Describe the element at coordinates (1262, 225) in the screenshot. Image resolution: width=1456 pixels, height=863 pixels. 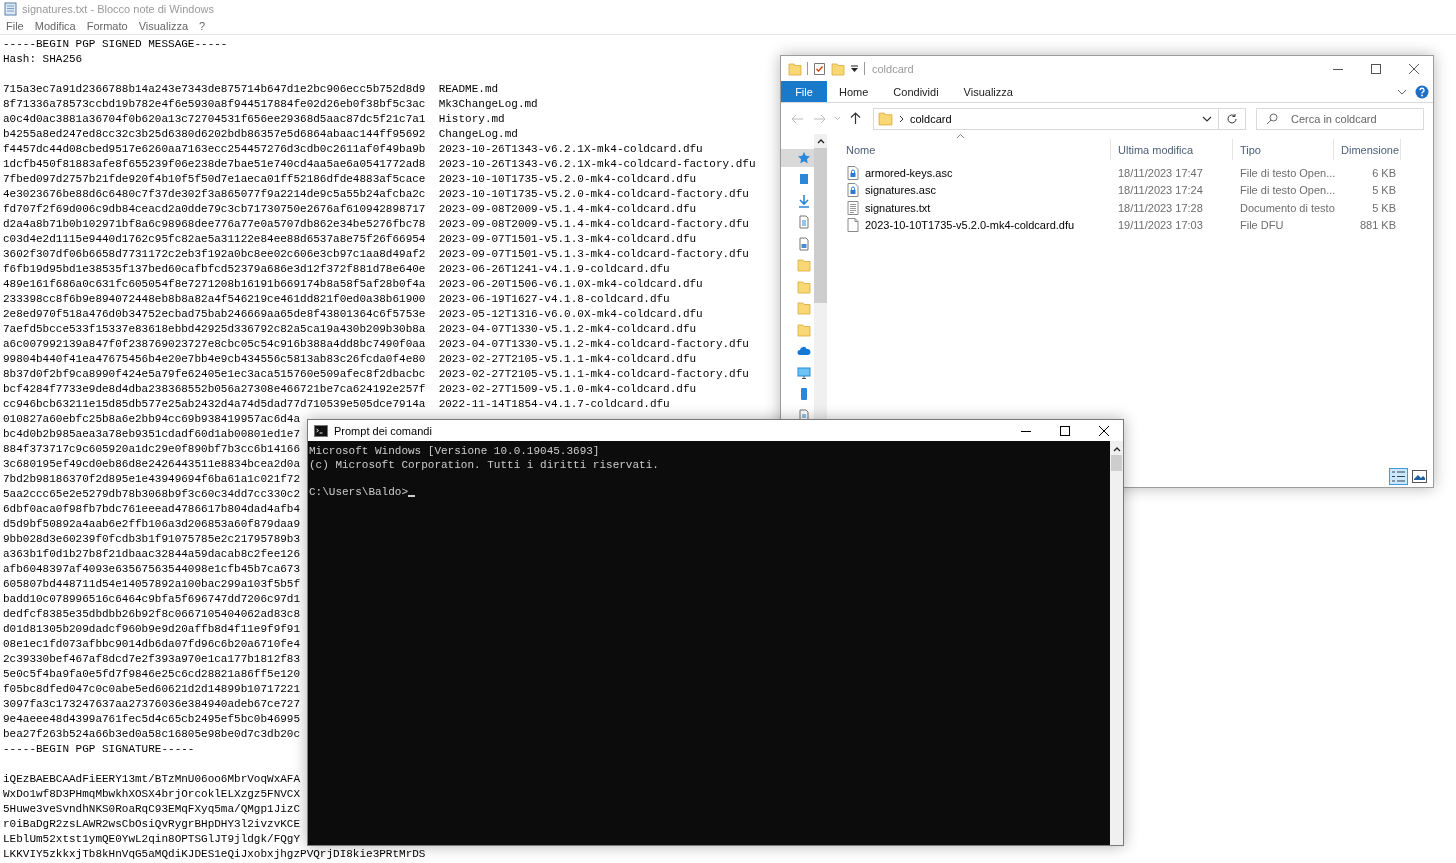
I see `type-cell-text: File DFU` at that location.